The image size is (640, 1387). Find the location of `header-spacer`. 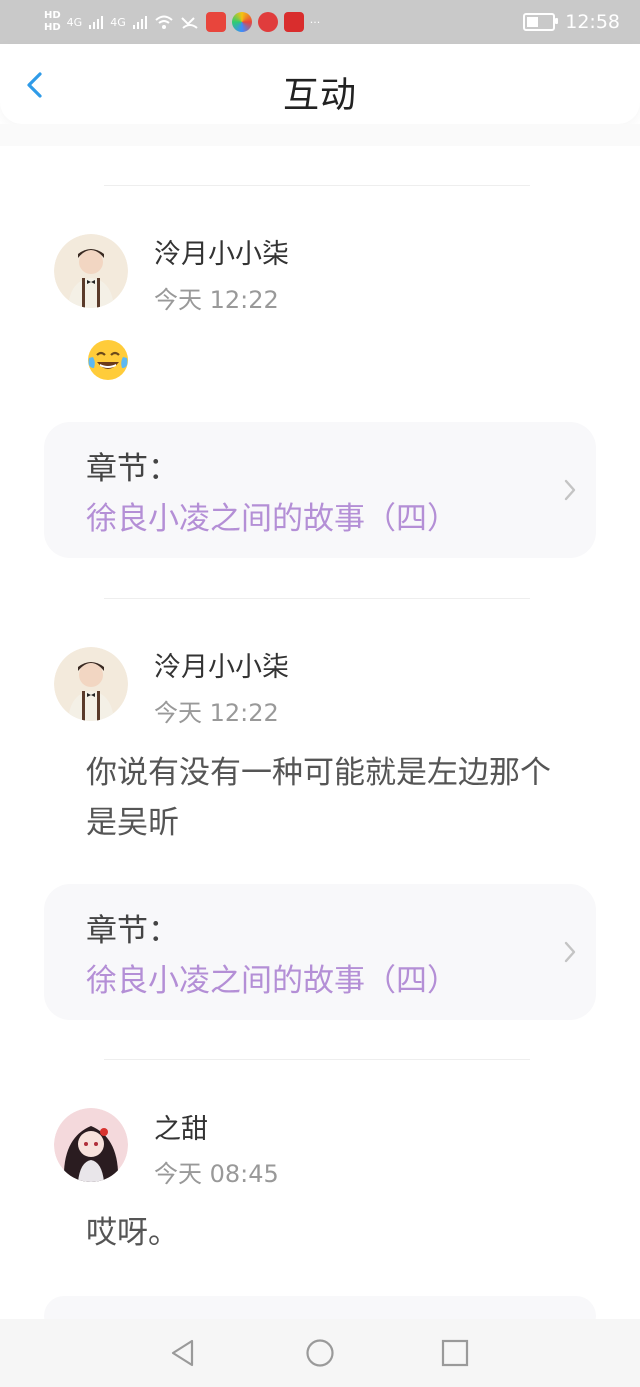

header-spacer is located at coordinates (320, 135).